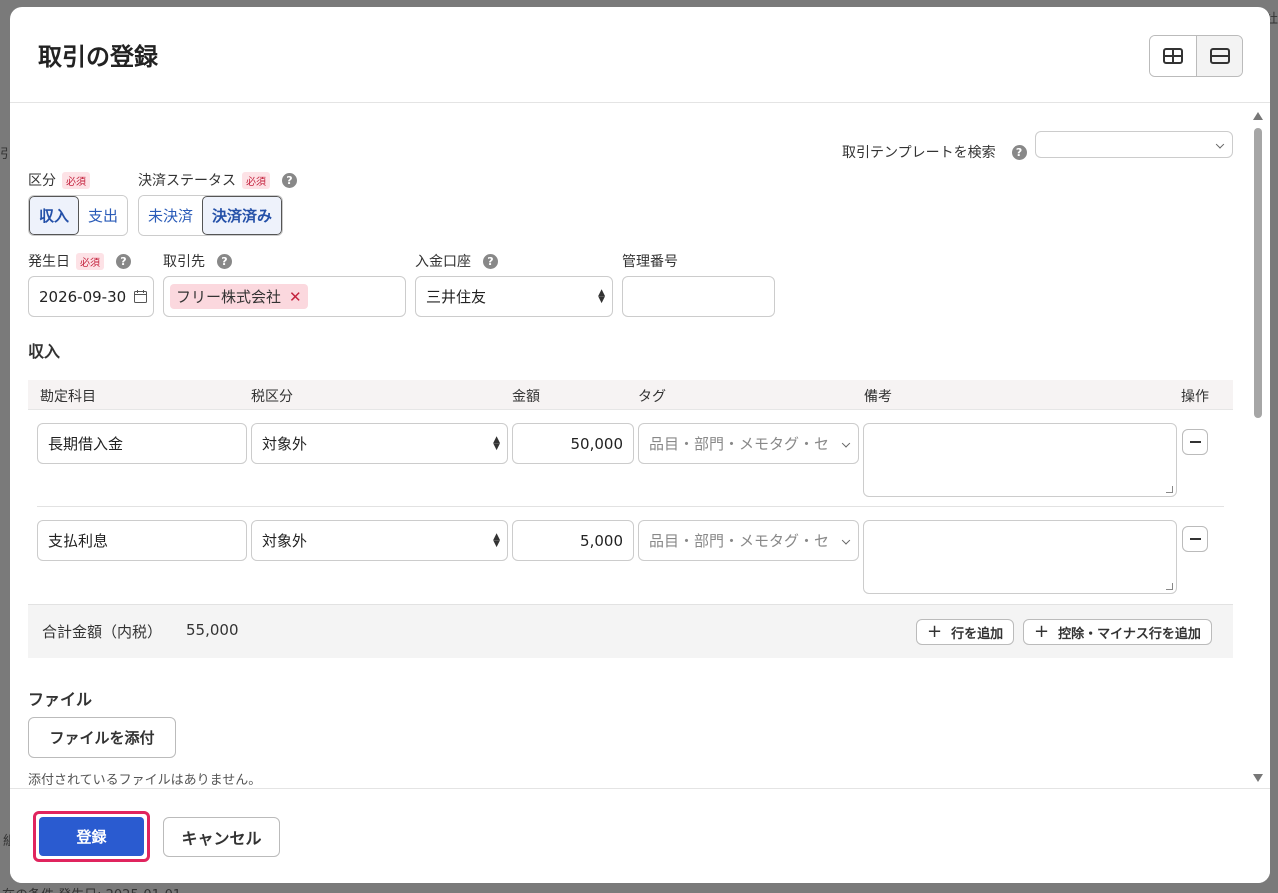  I want to click on column-header: 勘定科目, so click(68, 397).